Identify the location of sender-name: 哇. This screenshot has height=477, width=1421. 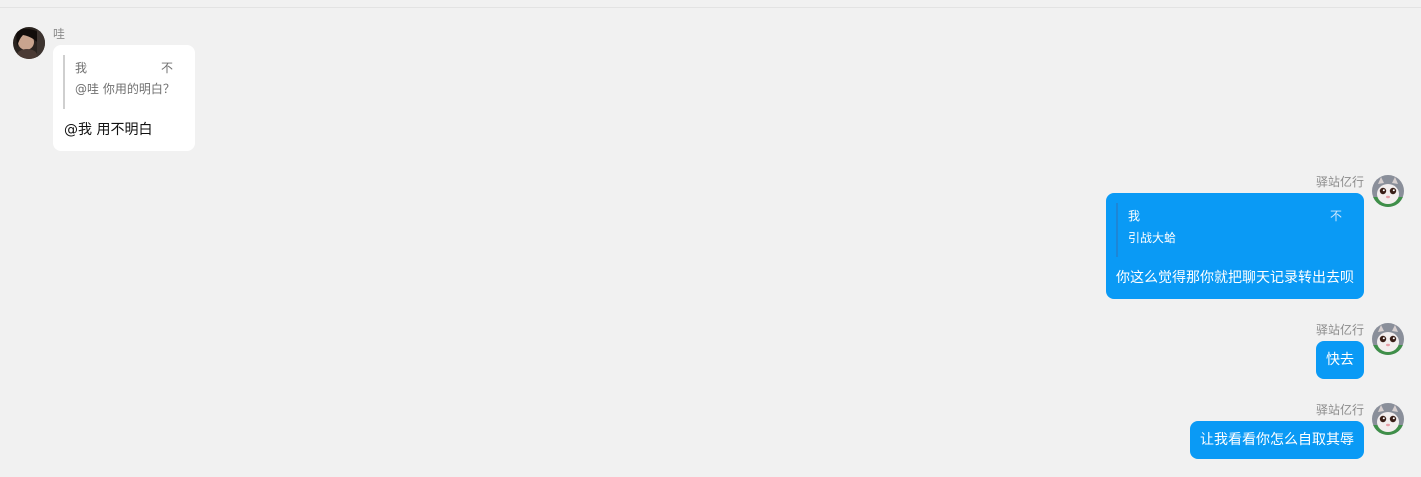
(59, 34).